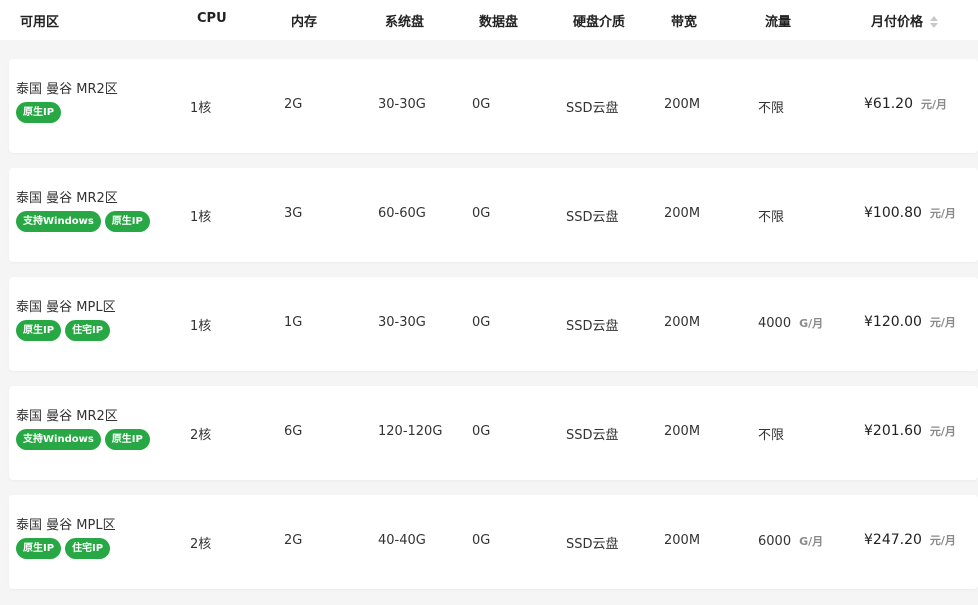 Image resolution: width=978 pixels, height=605 pixels. I want to click on traffic-cell: 6000 G/月, so click(790, 541).